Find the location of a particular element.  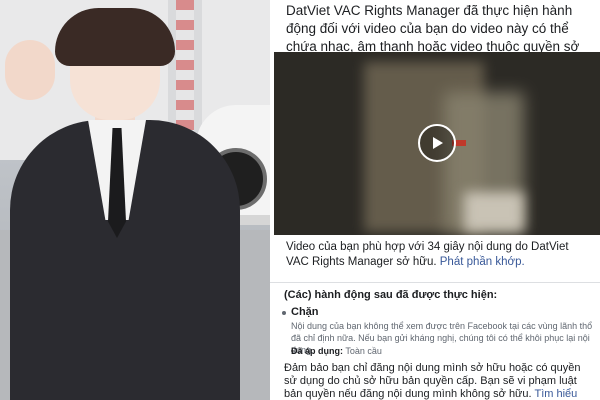

bullet-icon is located at coordinates (284, 313).